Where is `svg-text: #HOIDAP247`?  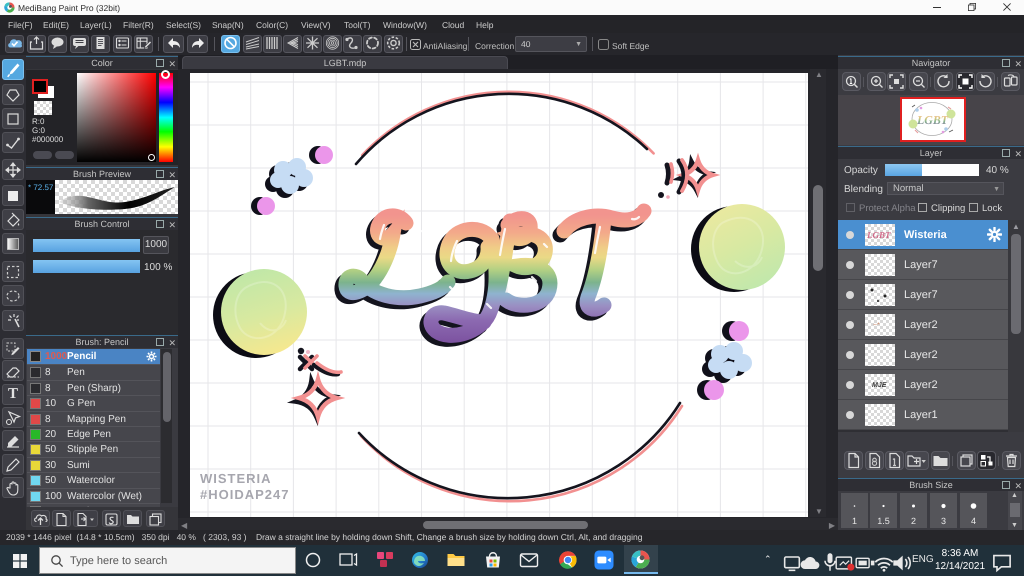 svg-text: #HOIDAP247 is located at coordinates (244, 494).